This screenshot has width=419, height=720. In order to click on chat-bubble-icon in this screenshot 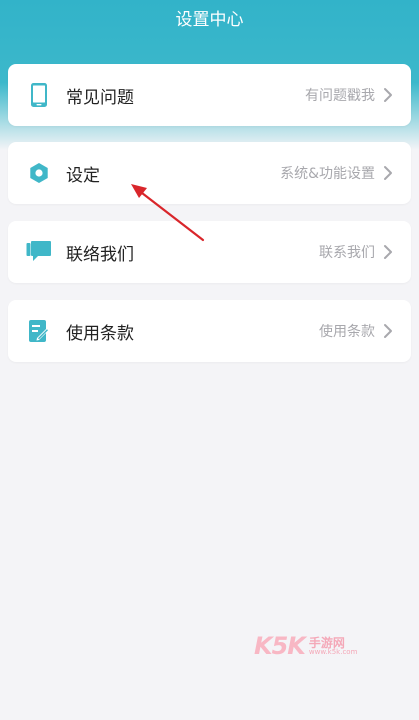, I will do `click(39, 252)`.